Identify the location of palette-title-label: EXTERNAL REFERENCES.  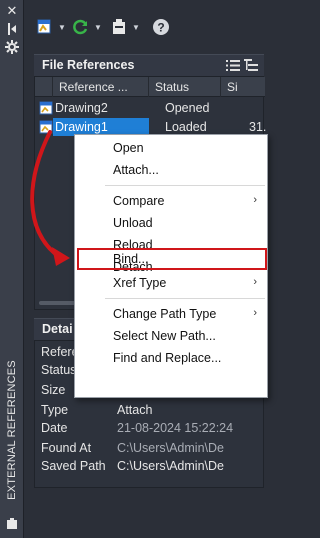
(12, 430).